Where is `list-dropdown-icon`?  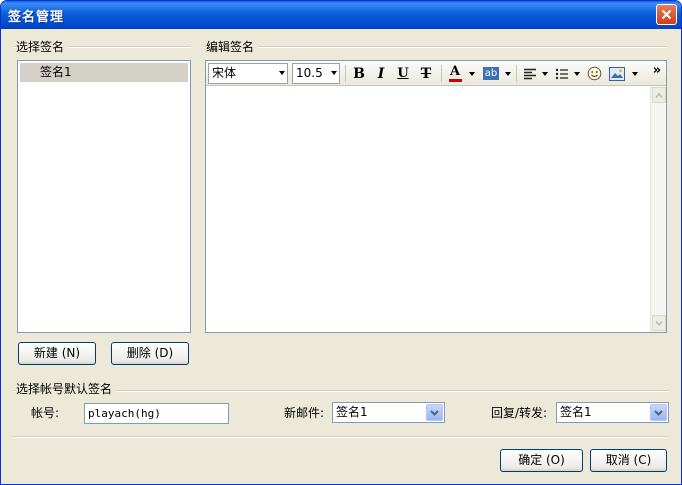 list-dropdown-icon is located at coordinates (577, 74).